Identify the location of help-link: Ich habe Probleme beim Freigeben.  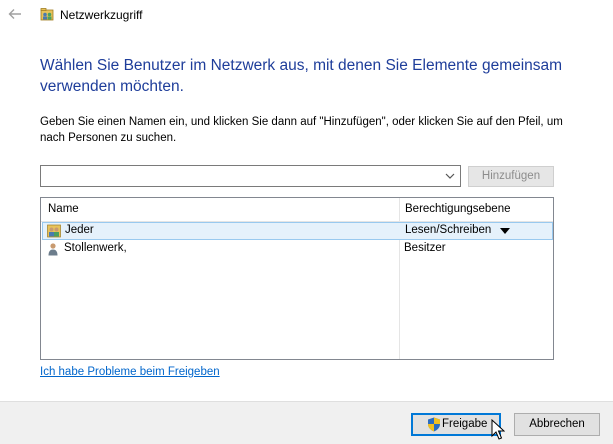
(130, 372).